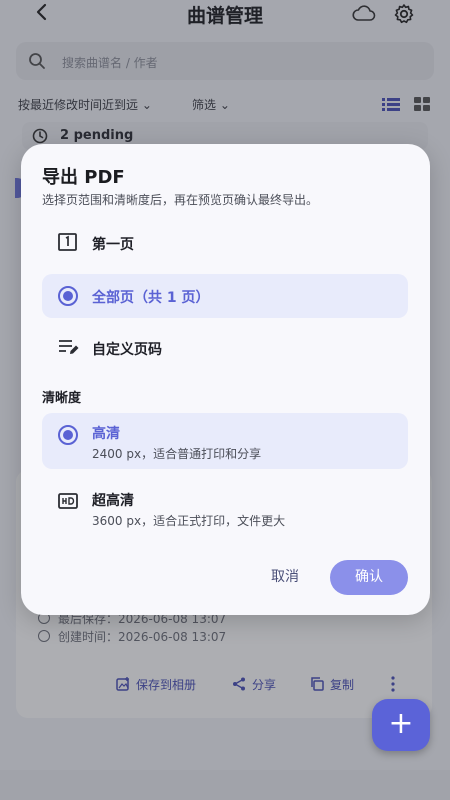  Describe the element at coordinates (69, 243) in the screenshot. I see `page-one-icon` at that location.